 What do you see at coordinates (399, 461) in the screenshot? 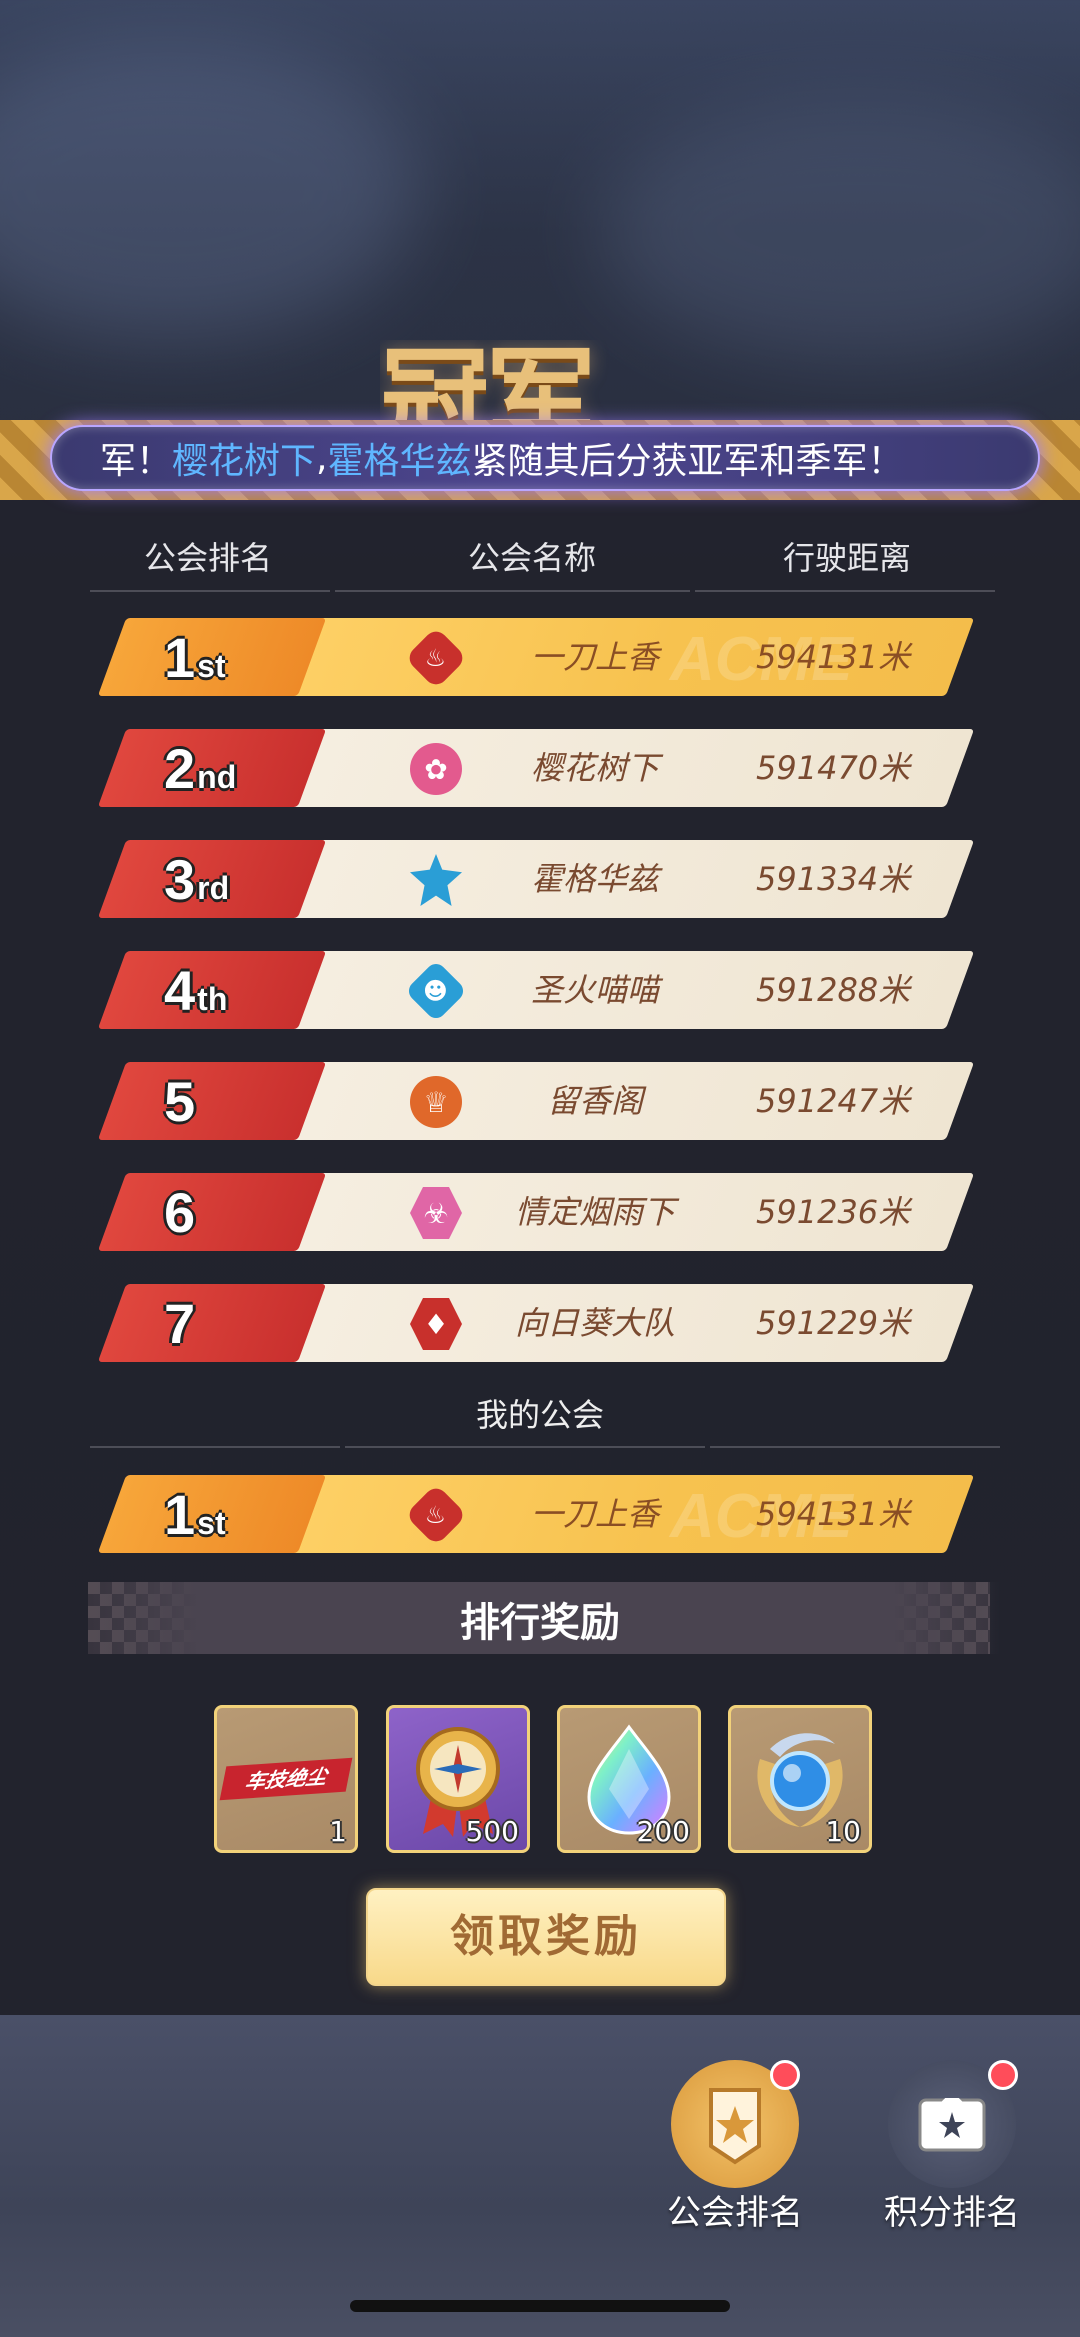
I see `ticker-bronze-guild: 霍格华兹` at bounding box center [399, 461].